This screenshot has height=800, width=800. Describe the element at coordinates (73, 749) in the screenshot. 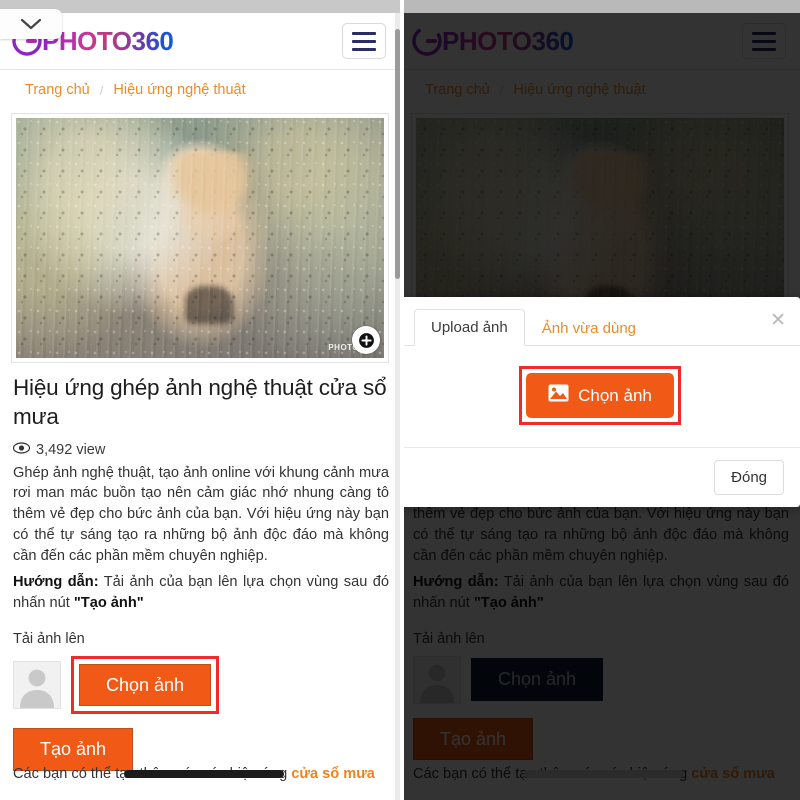

I see `create-image-button: Tạo ảnh` at that location.